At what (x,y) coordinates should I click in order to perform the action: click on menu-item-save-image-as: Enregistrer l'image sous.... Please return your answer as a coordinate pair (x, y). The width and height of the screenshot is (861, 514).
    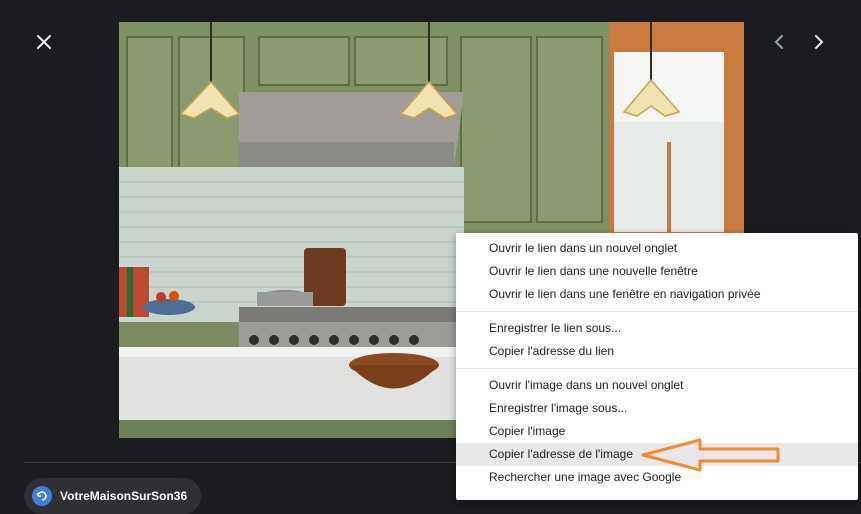
    Looking at the image, I should click on (657, 408).